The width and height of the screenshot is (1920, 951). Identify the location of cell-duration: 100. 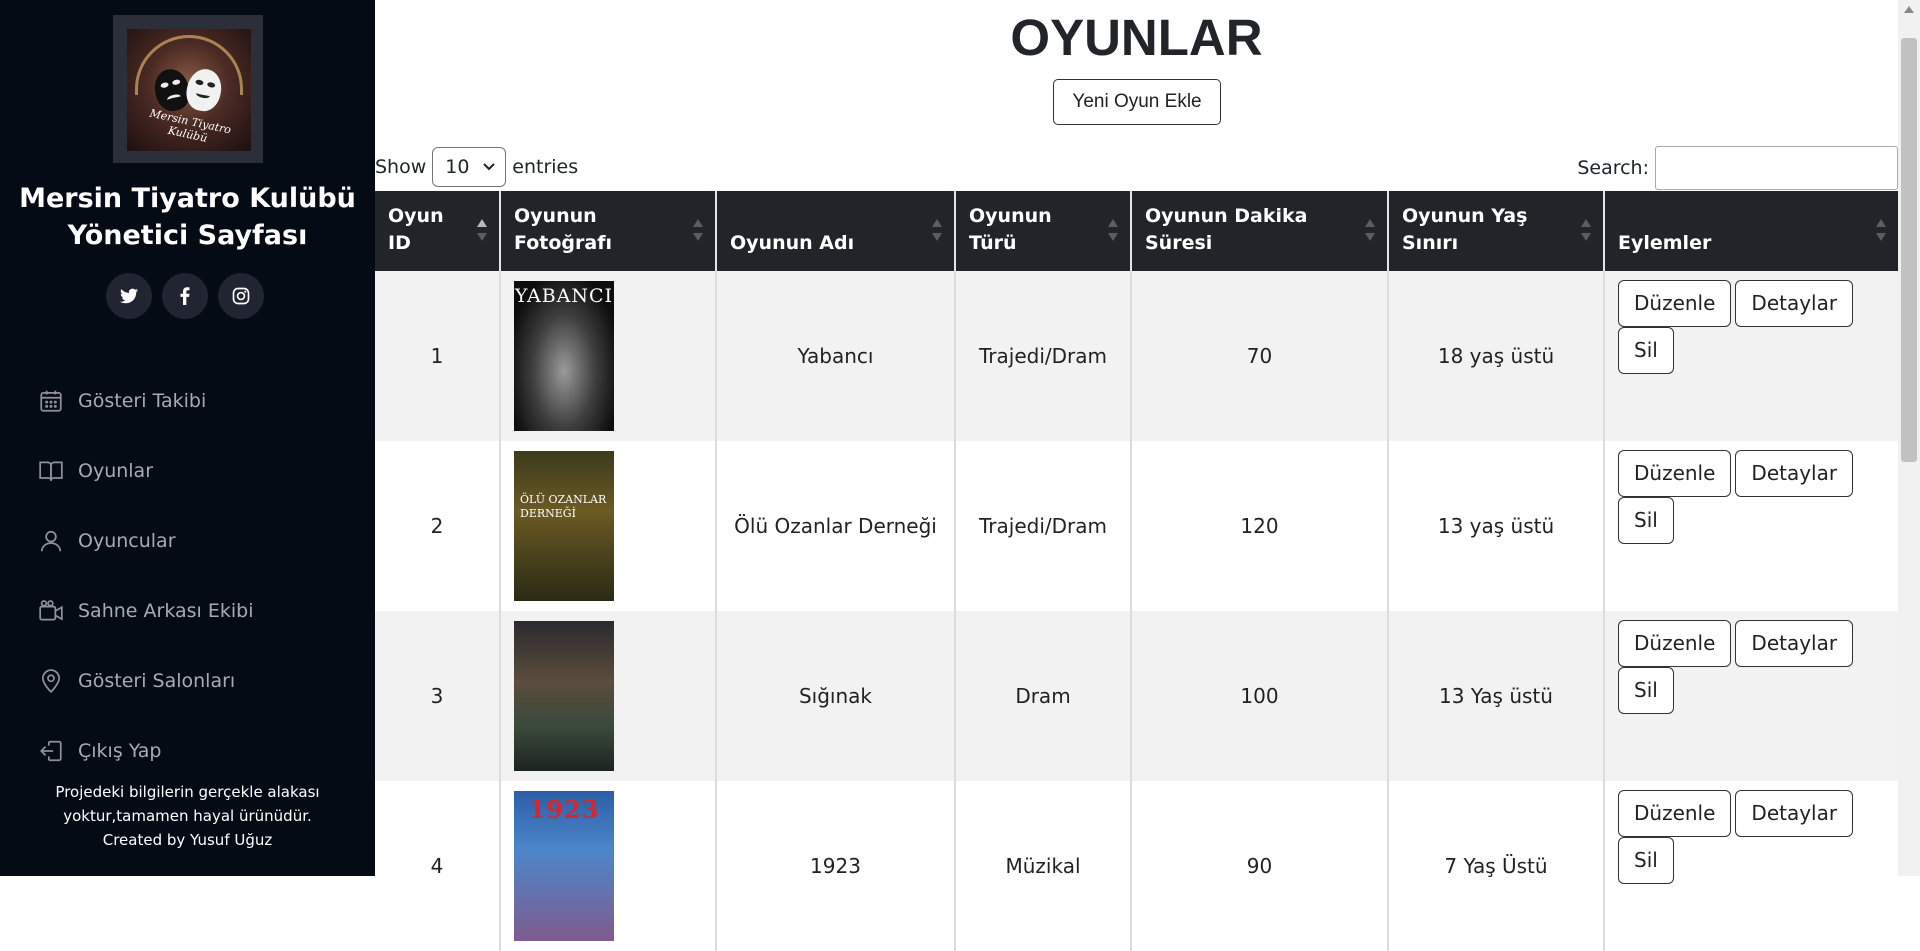
(1260, 696).